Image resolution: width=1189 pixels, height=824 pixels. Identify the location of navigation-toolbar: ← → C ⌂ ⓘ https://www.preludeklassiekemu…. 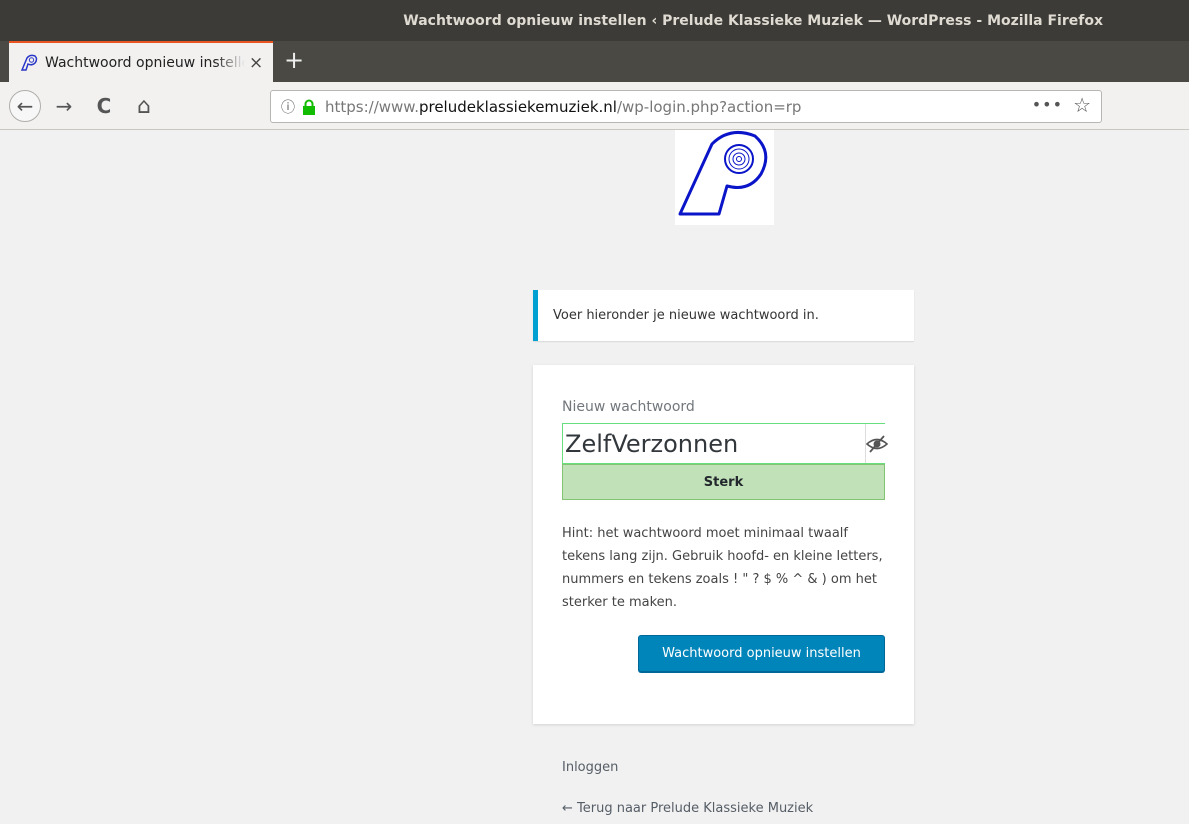
(594, 106).